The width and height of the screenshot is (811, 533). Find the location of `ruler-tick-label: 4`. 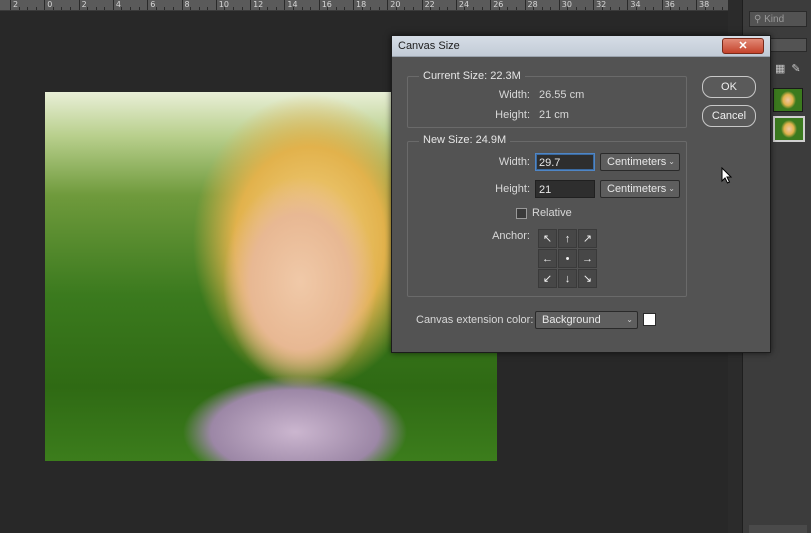

ruler-tick-label: 4 is located at coordinates (118, 4).